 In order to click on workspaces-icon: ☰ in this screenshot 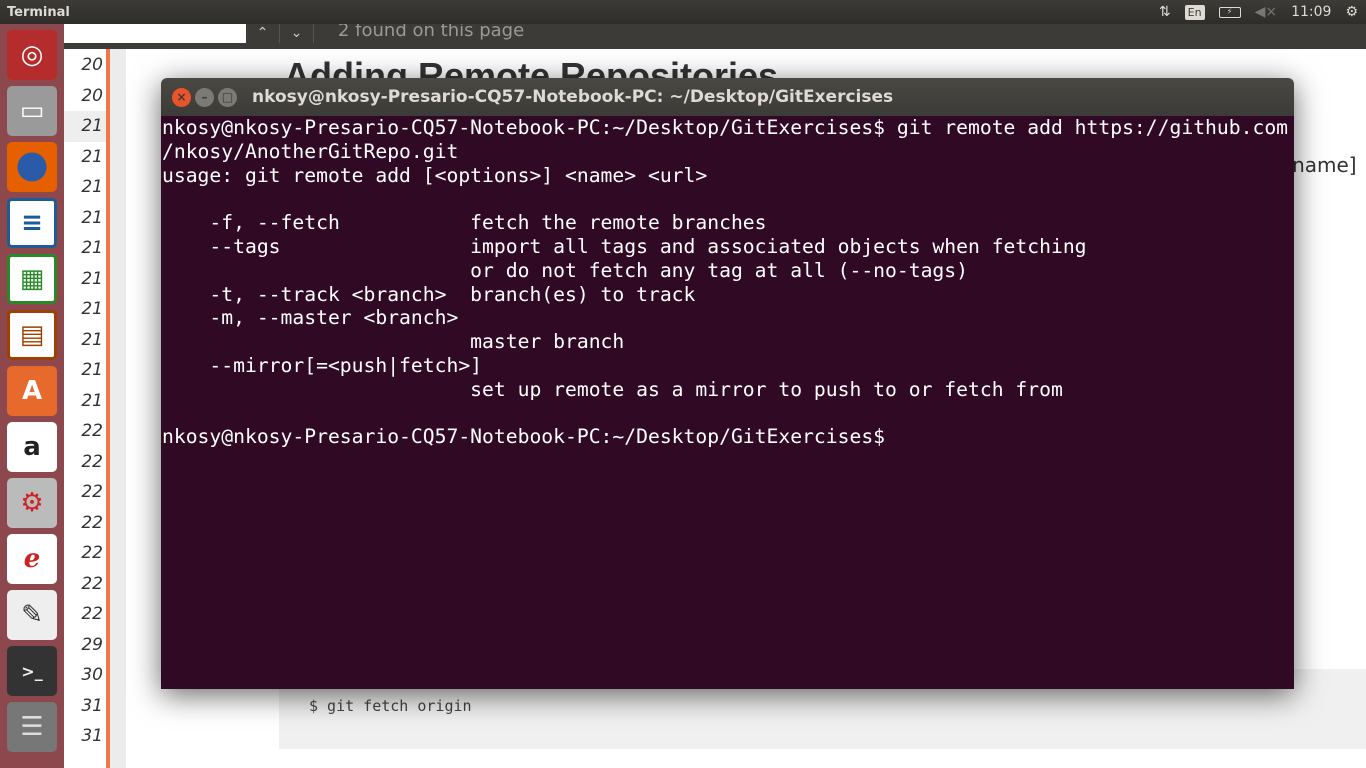, I will do `click(32, 727)`.